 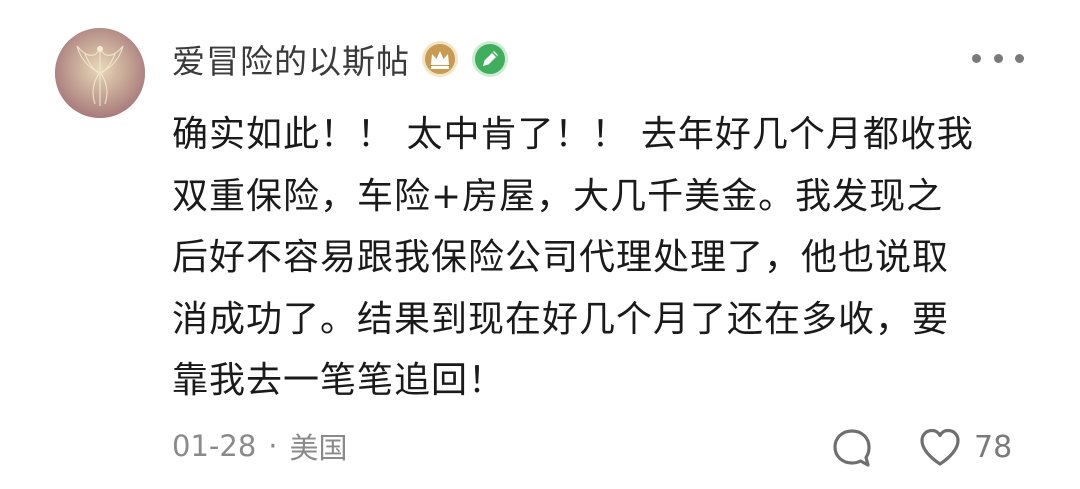 I want to click on heart-icon, so click(x=940, y=447).